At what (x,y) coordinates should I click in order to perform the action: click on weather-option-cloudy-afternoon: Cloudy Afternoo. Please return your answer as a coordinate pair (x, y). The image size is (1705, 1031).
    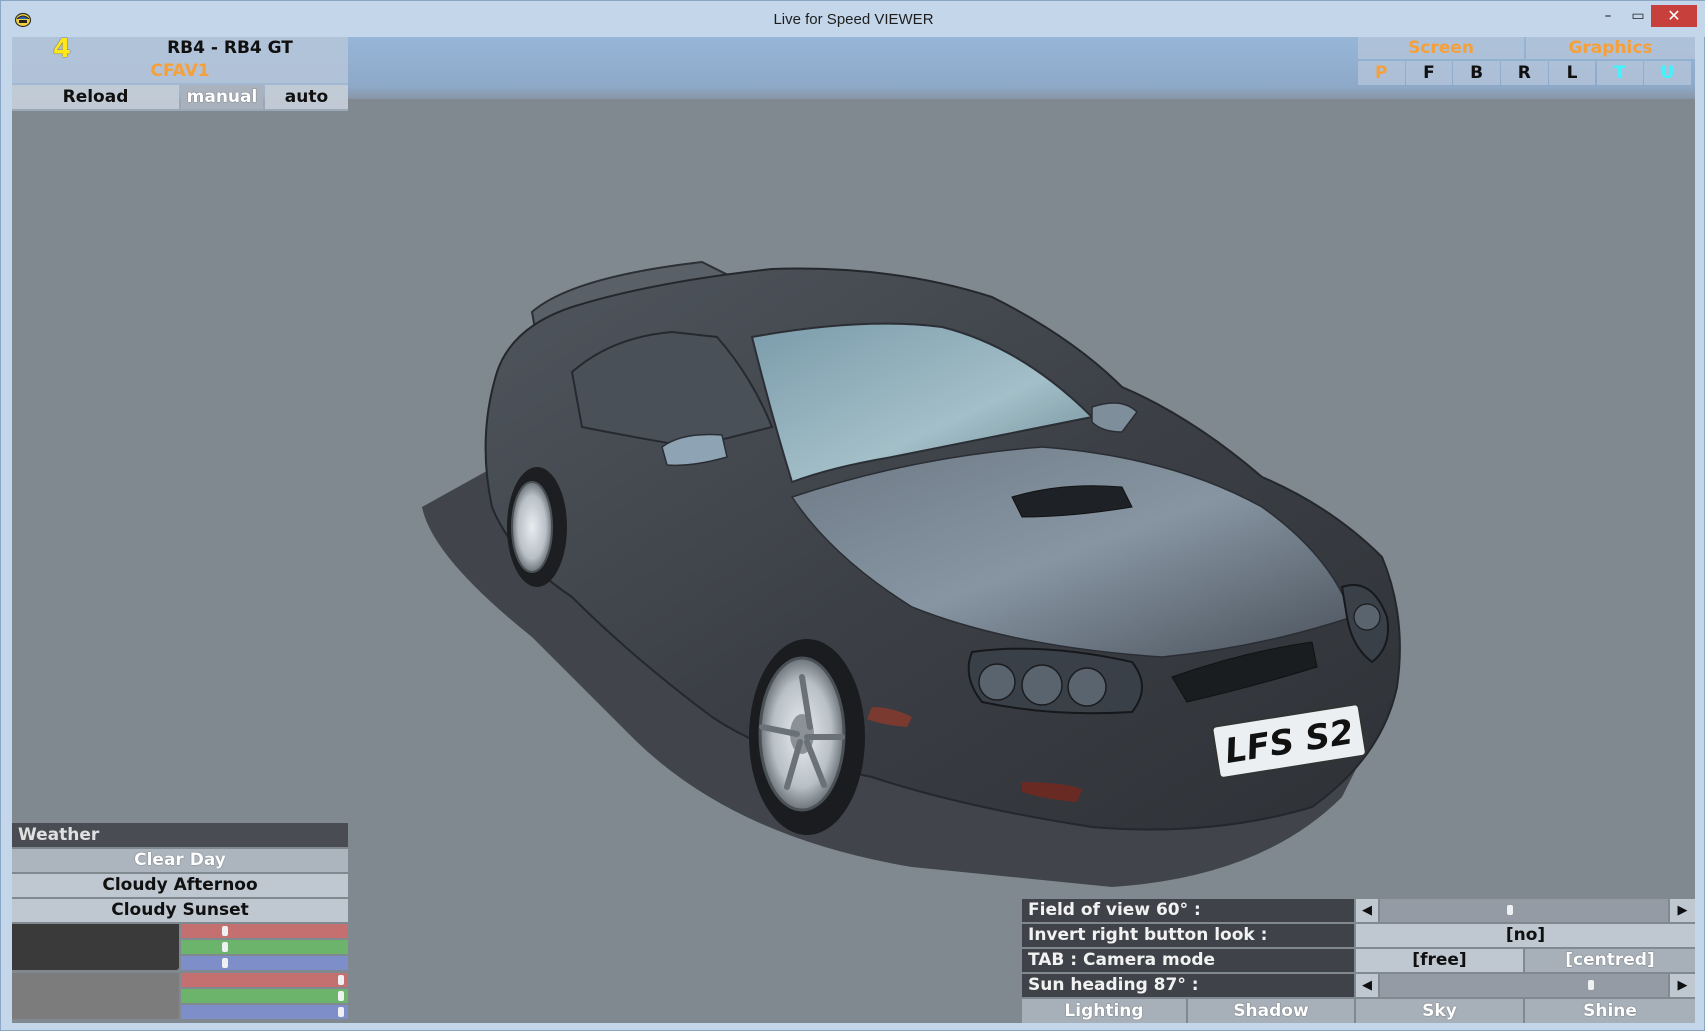
    Looking at the image, I should click on (180, 885).